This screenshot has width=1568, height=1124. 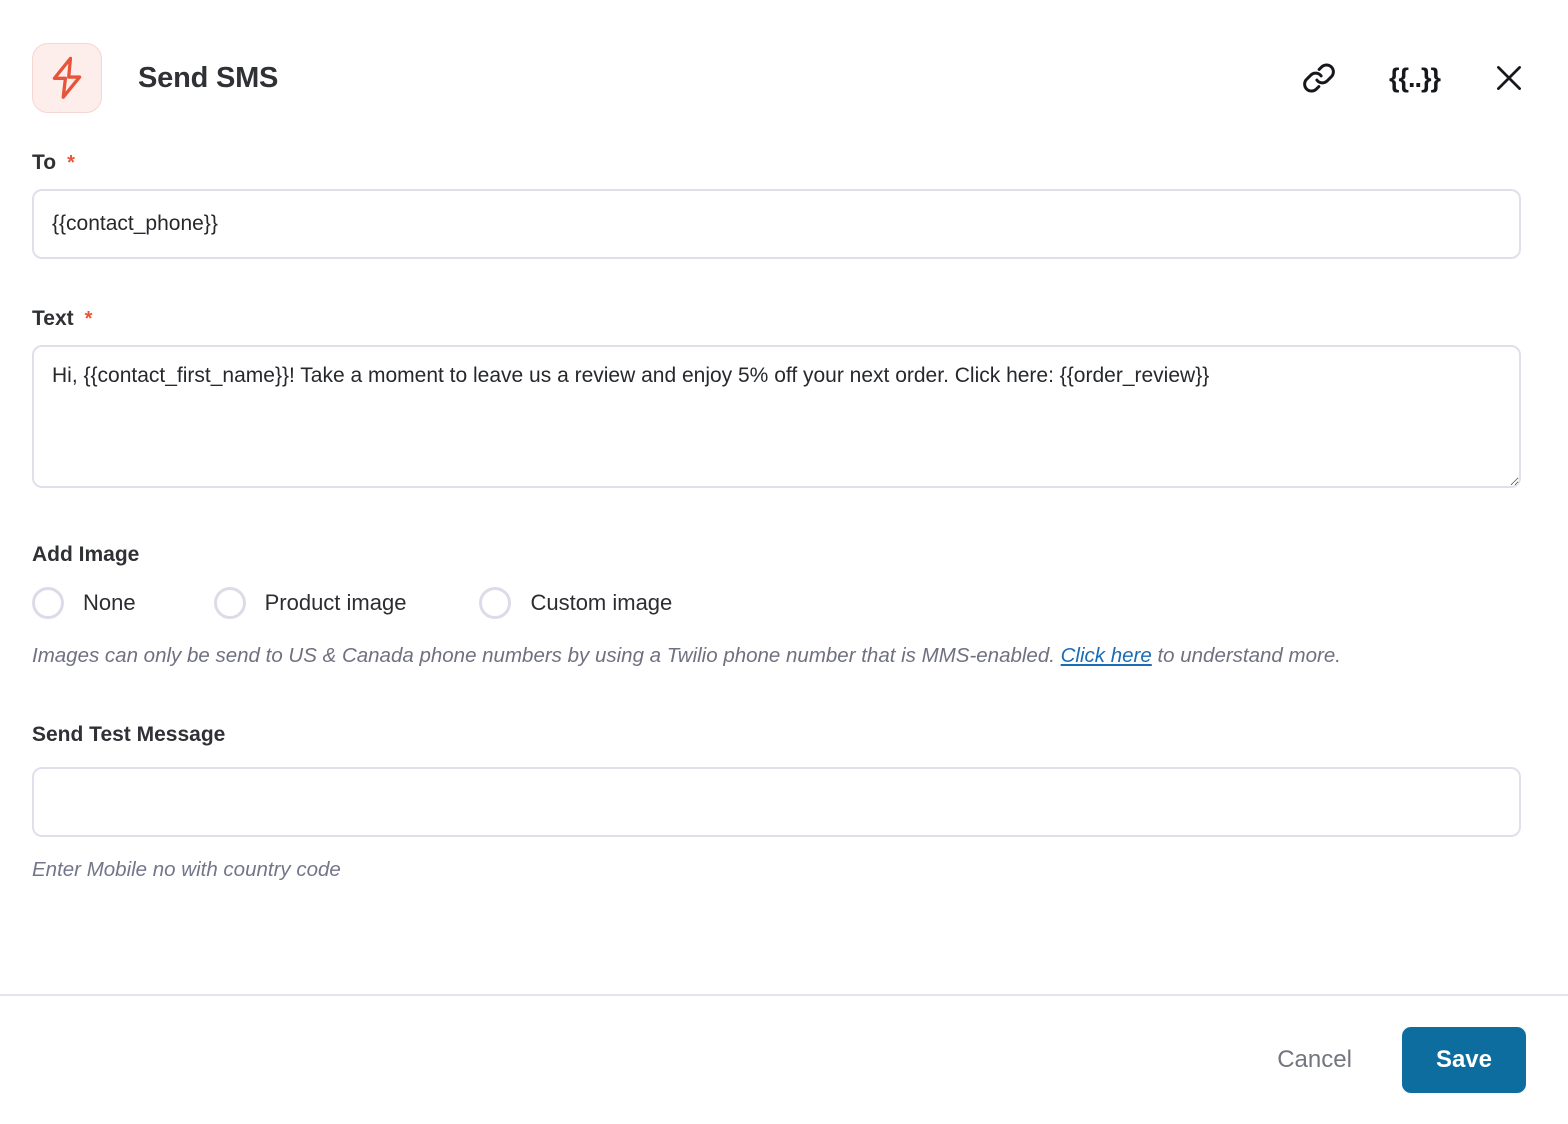 I want to click on add-image-radio-group: None Product image Custom image, so click(x=776, y=603).